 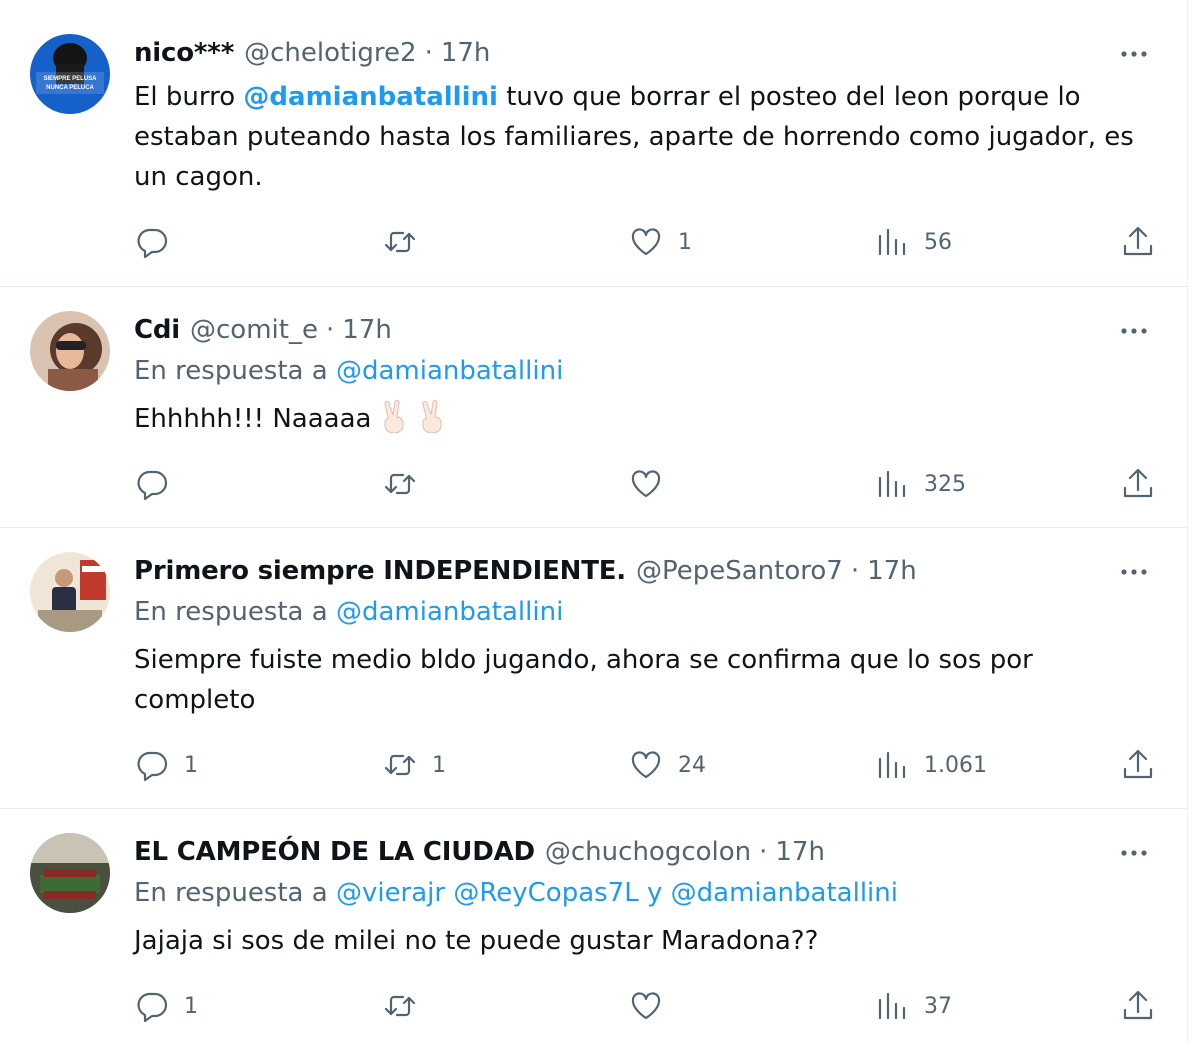 What do you see at coordinates (394, 416) in the screenshot?
I see `victory-hand-emoji` at bounding box center [394, 416].